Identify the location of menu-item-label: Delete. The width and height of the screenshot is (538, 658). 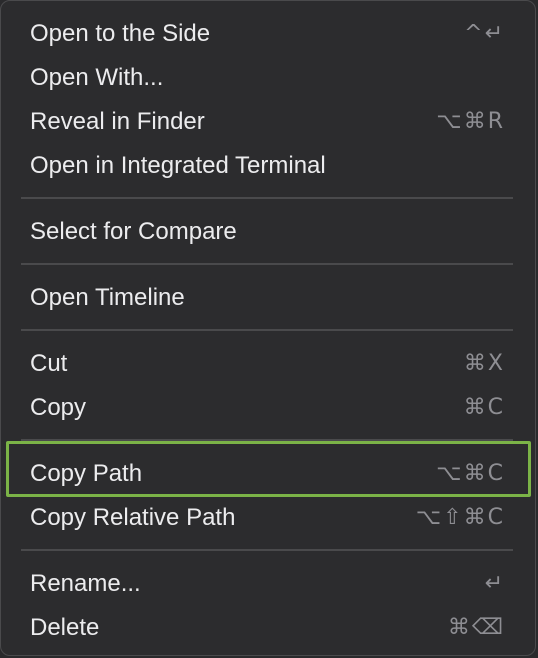
(65, 627).